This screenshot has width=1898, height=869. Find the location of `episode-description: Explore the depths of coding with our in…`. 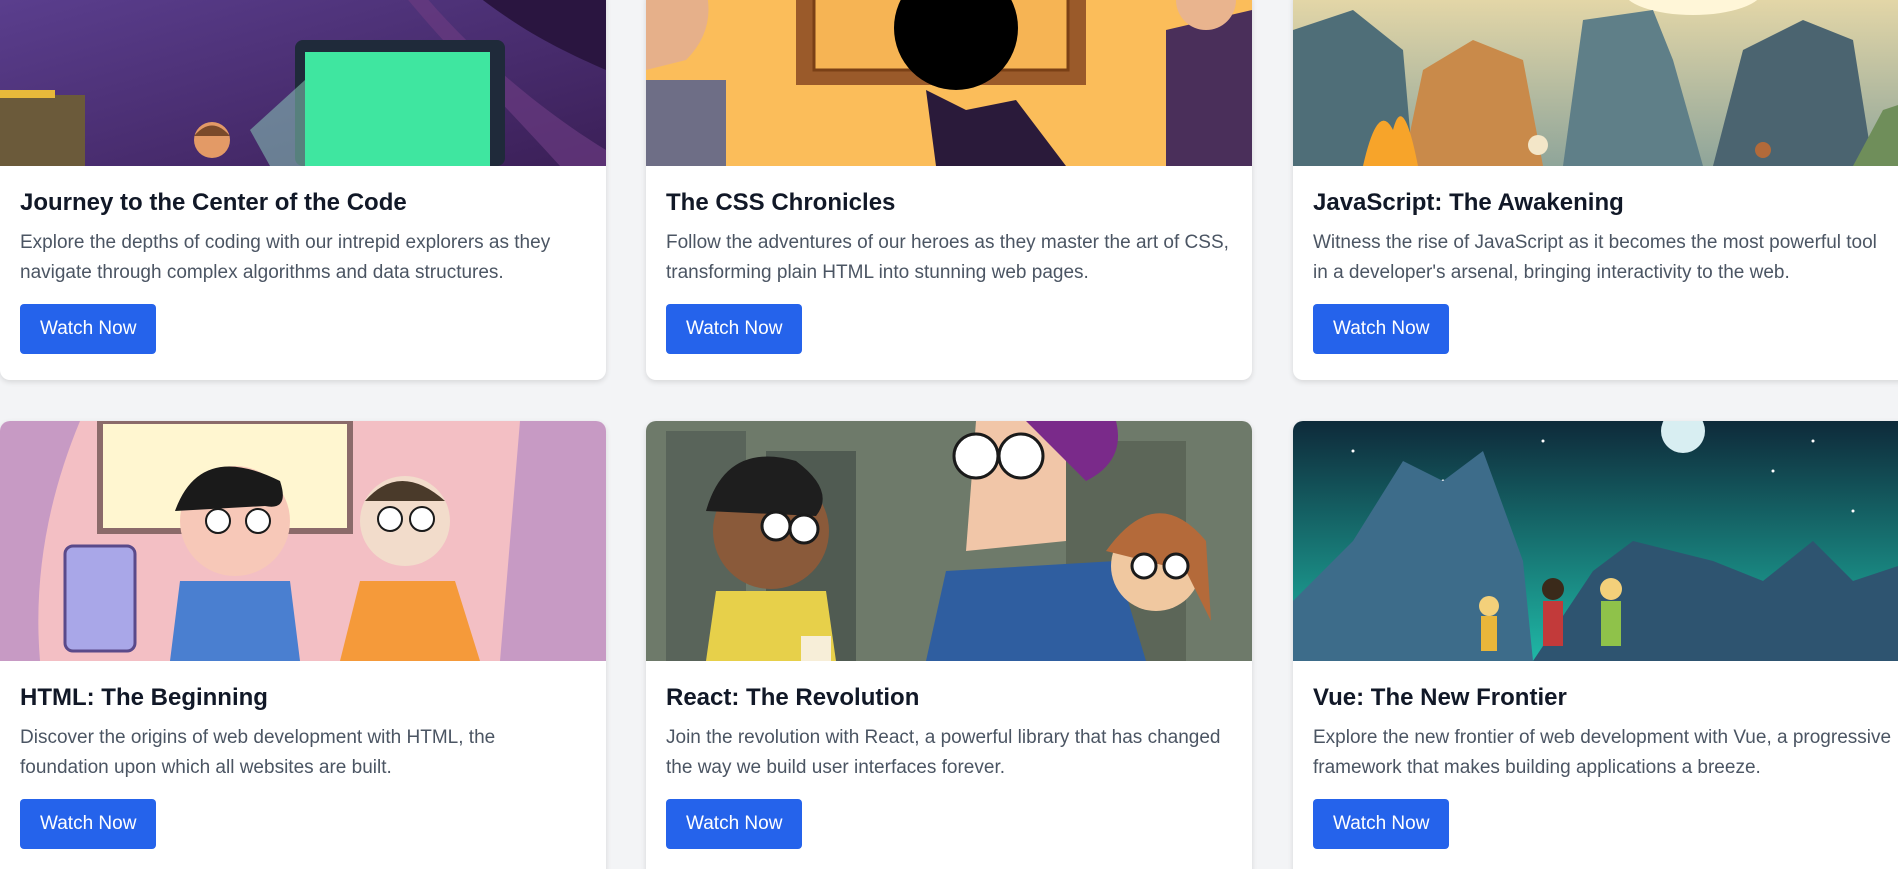

episode-description: Explore the depths of coding with our in… is located at coordinates (285, 257).